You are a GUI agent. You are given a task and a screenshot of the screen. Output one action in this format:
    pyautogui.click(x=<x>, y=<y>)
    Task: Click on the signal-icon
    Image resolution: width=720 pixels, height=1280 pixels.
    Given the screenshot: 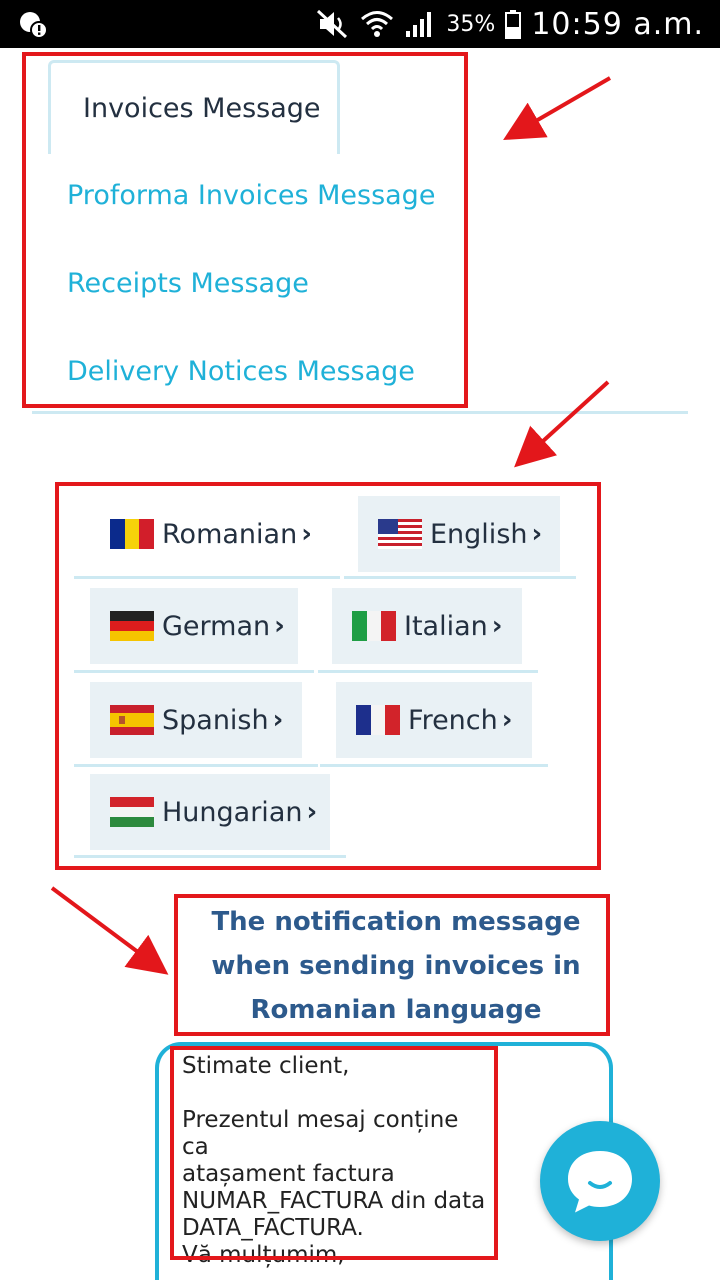 What is the action you would take?
    pyautogui.click(x=419, y=24)
    